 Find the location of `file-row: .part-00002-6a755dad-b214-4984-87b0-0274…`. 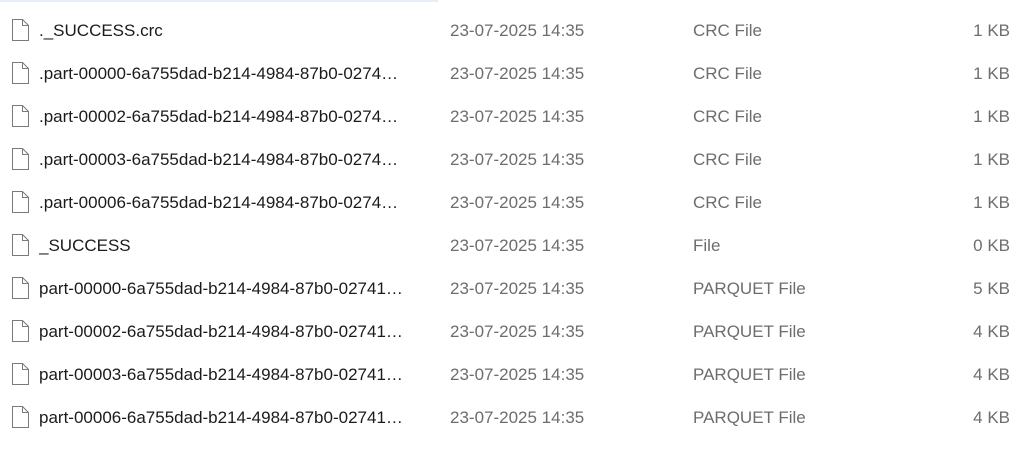

file-row: .part-00002-6a755dad-b214-4984-87b0-0274… is located at coordinates (518, 116).